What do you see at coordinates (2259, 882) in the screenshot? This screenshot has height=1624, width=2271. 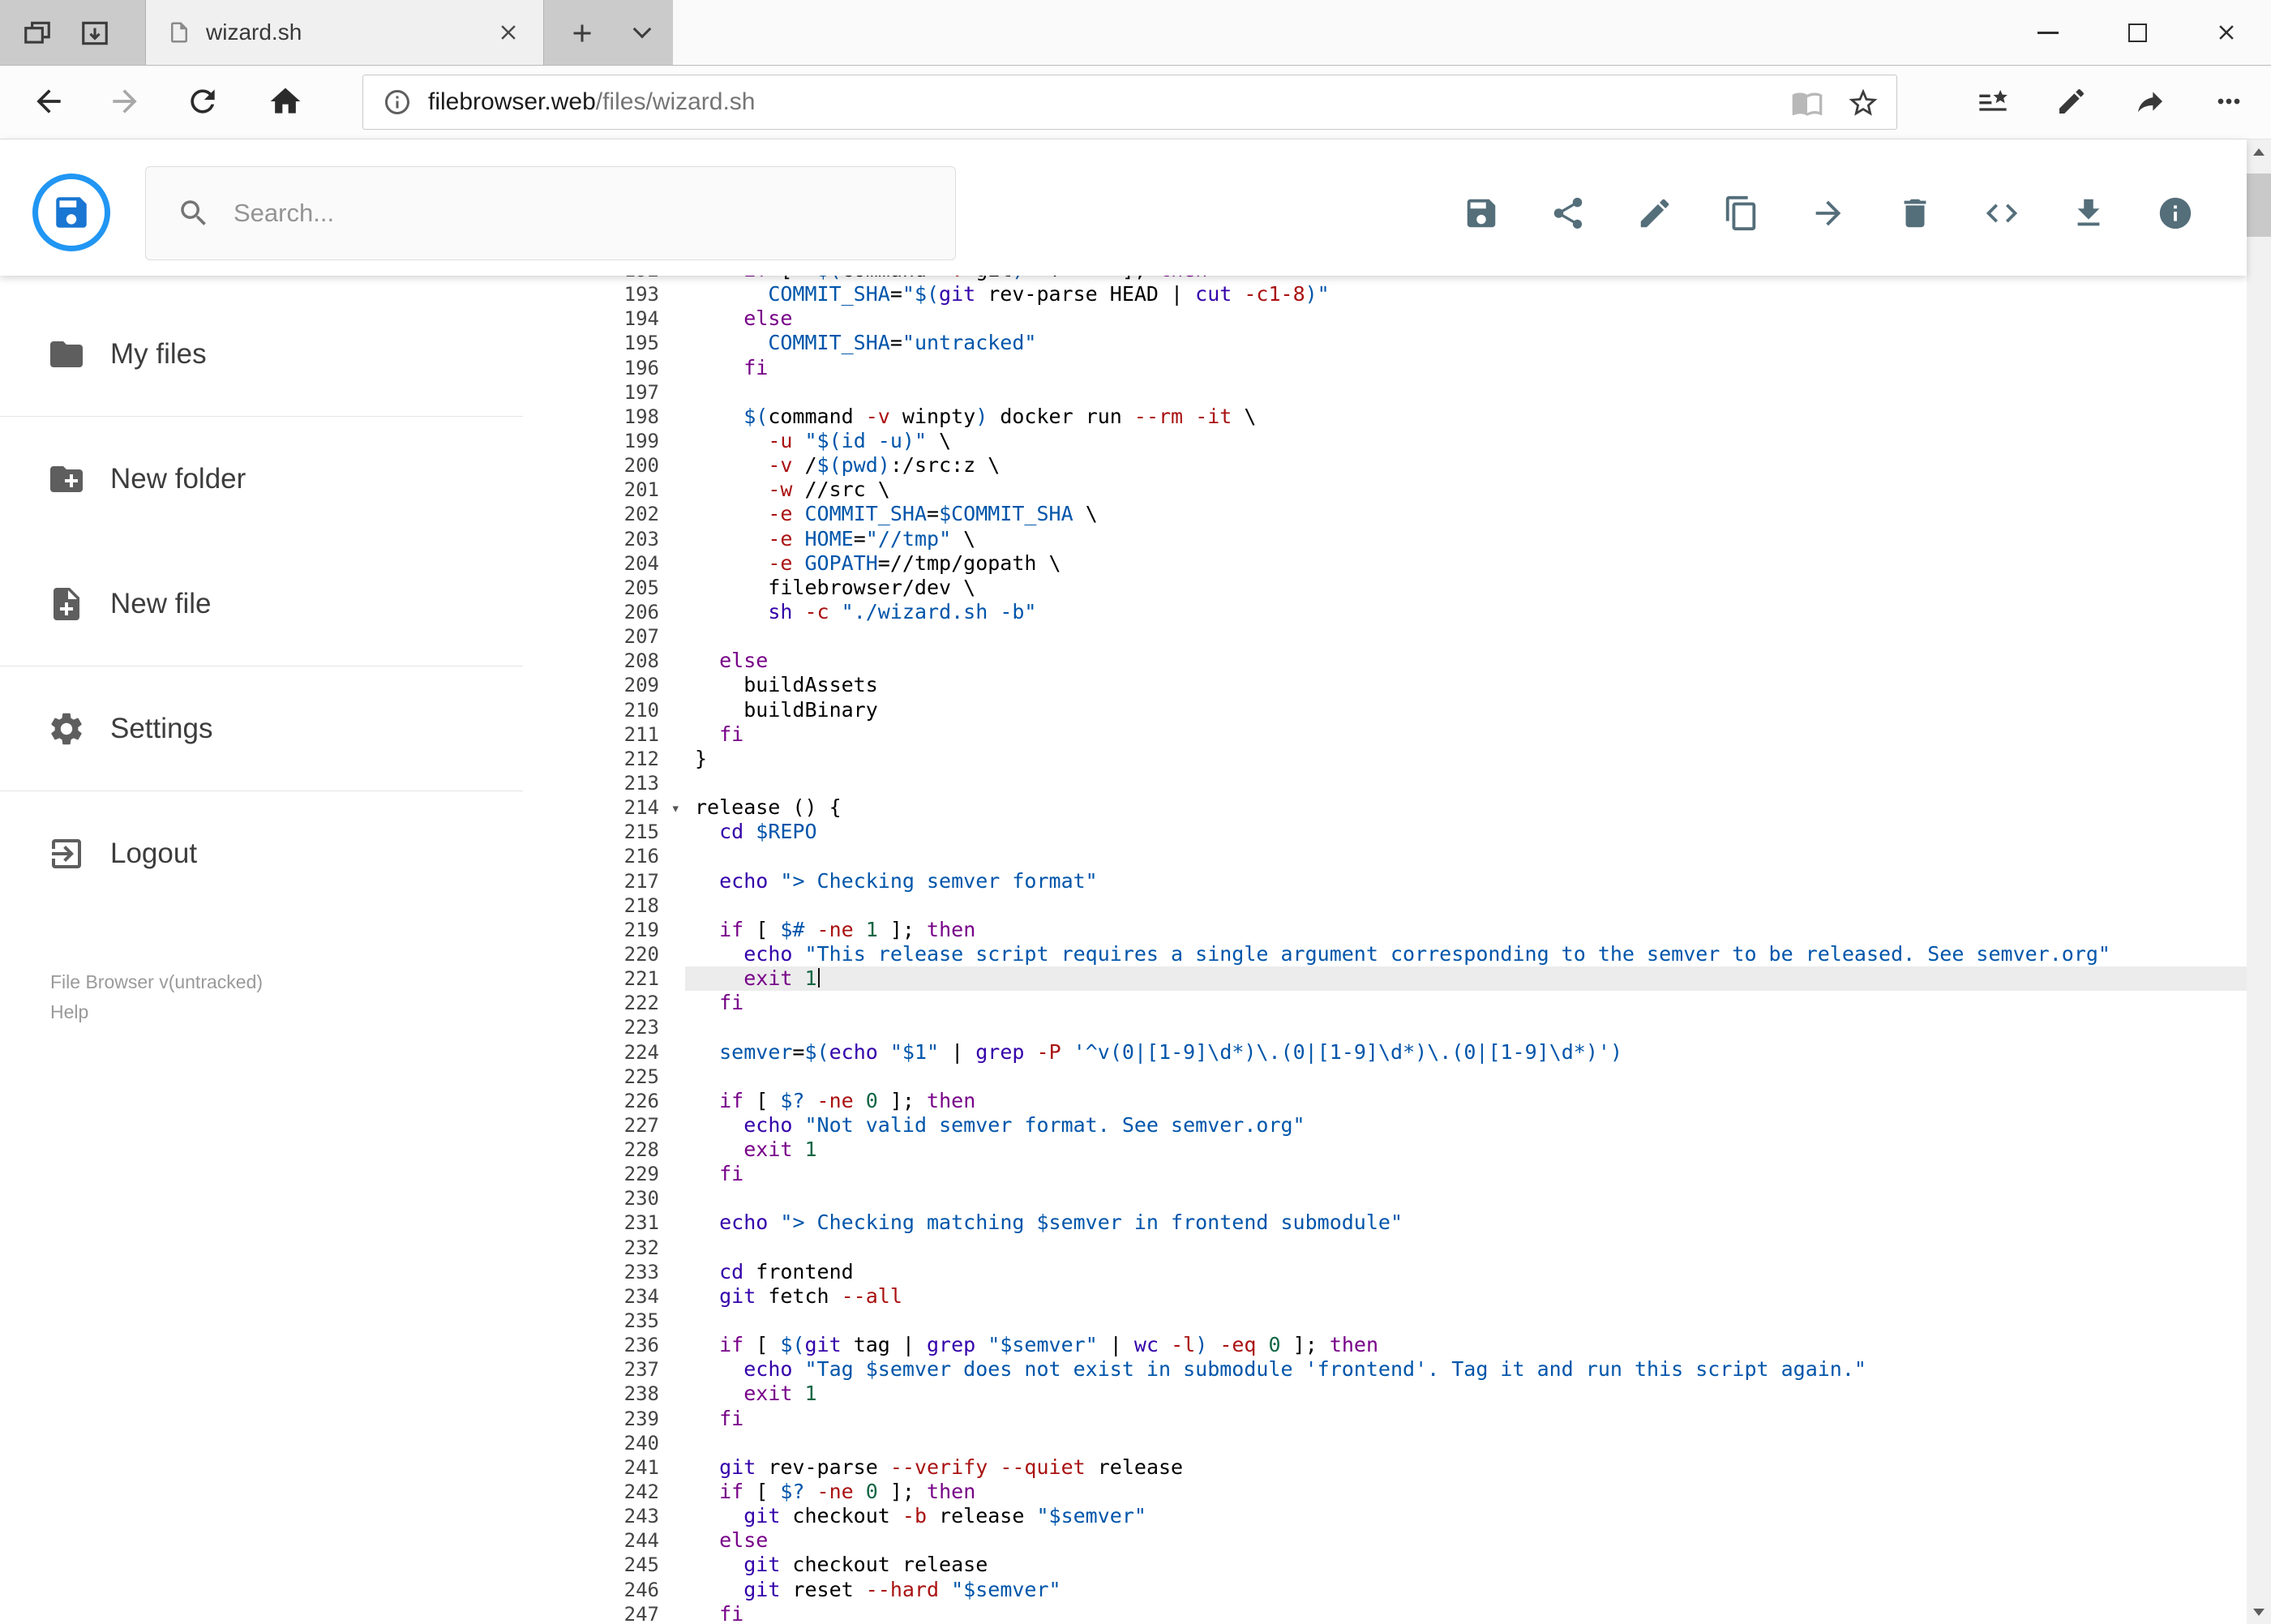 I see `page-scrollbar` at bounding box center [2259, 882].